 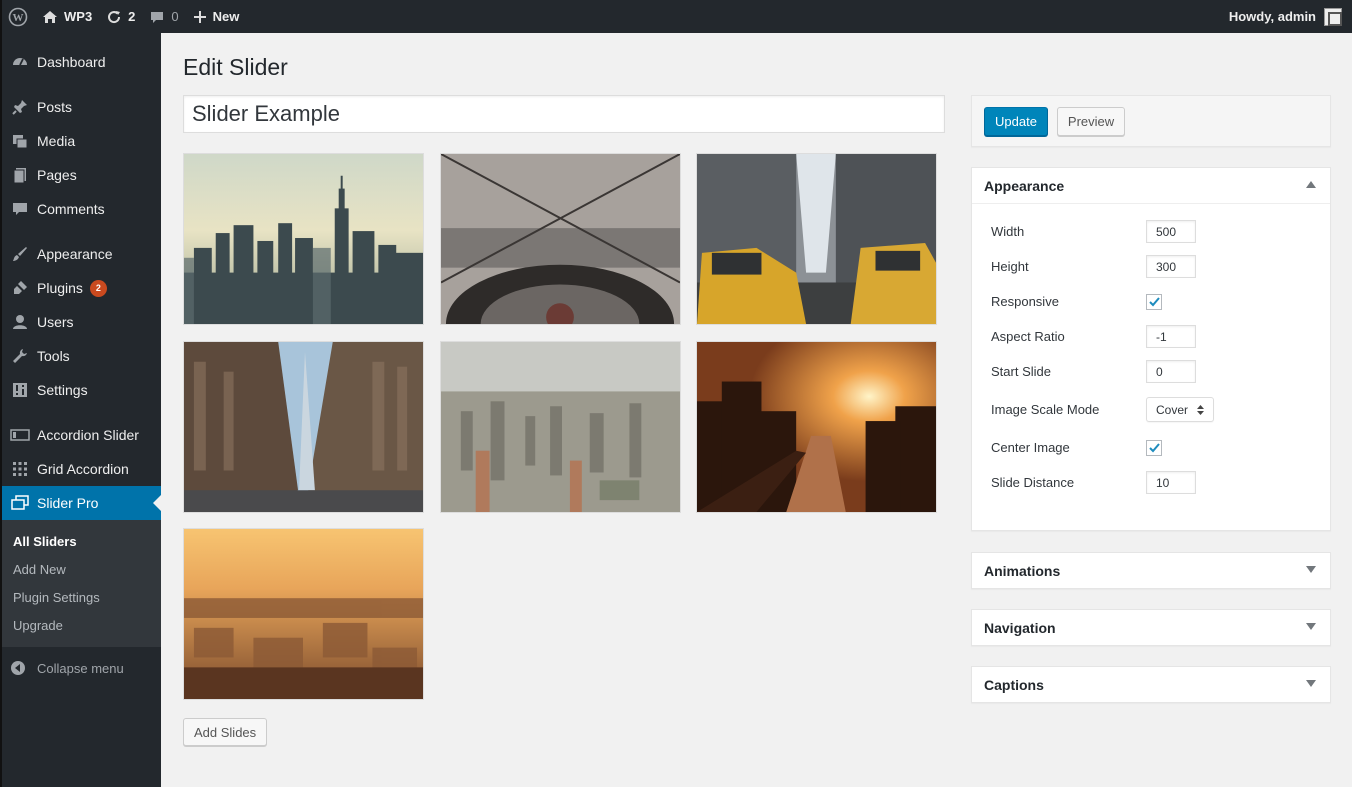 What do you see at coordinates (53, 356) in the screenshot?
I see `sidebar-item-label: Tools` at bounding box center [53, 356].